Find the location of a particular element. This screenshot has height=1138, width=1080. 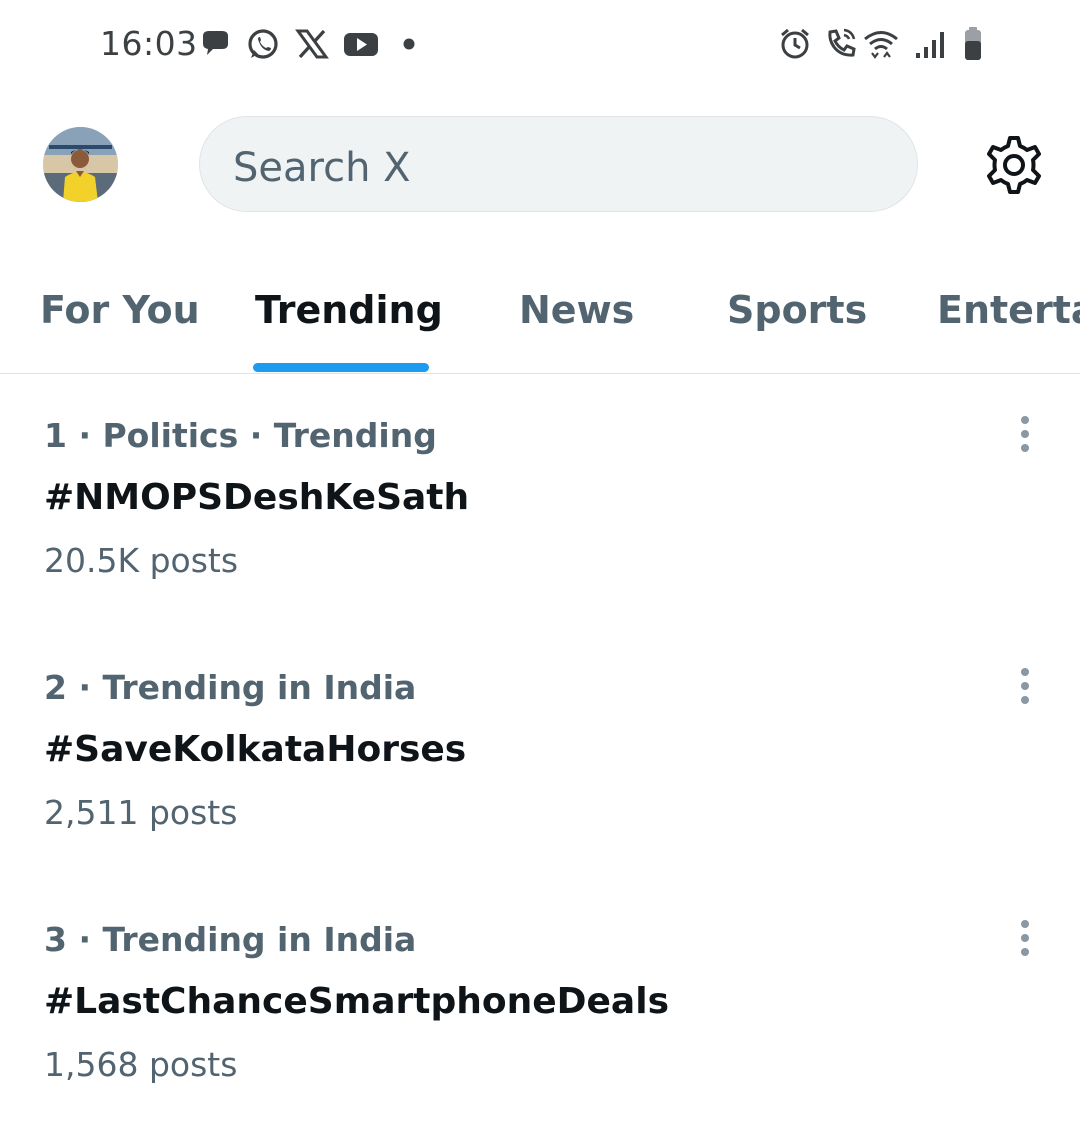

trend-title: #LastChanceSmartphoneDeals is located at coordinates (356, 1001).